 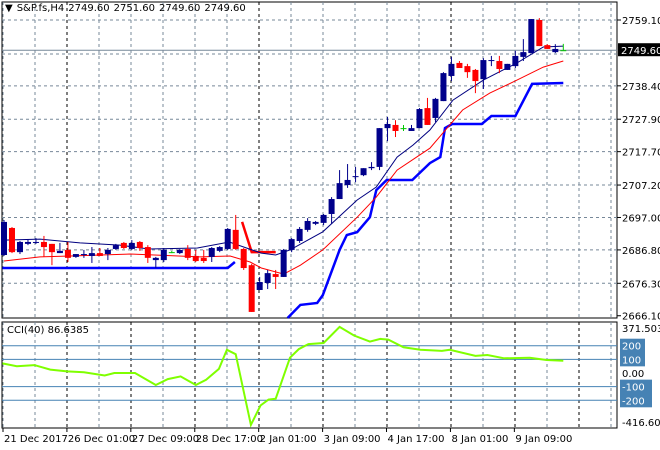 I want to click on high-value: 2751.60, so click(x=134, y=8).